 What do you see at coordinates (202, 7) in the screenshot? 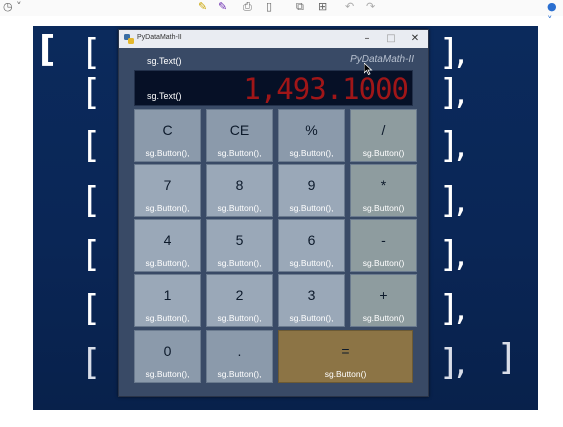
I see `highlighter-icon: ✎` at bounding box center [202, 7].